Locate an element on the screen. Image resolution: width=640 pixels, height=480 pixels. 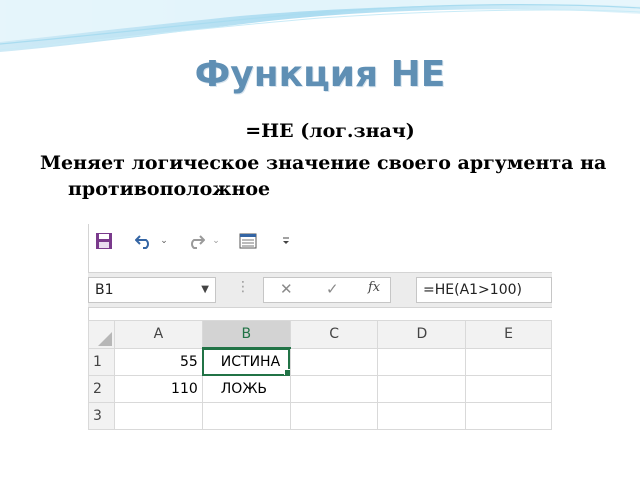
name-box-value: B1 is located at coordinates (104, 290).